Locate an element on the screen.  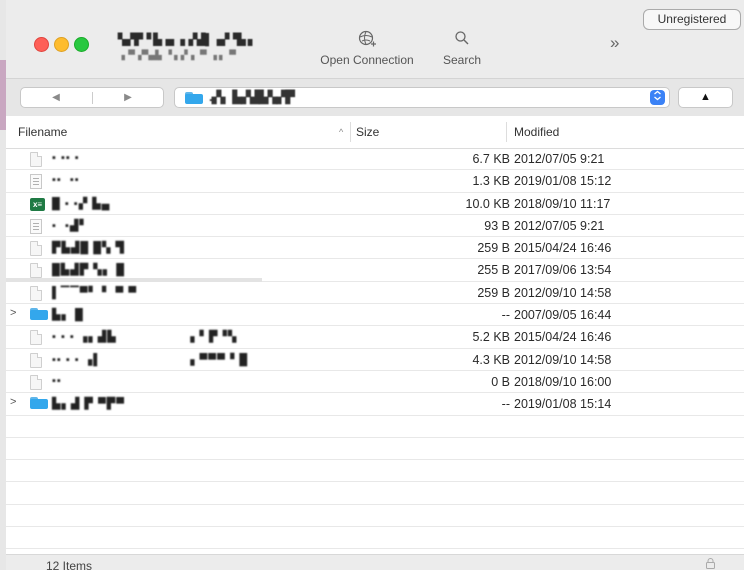
folder-row: > ▙▖▟ ▛ ▀▛▀ -- 2019/01/08 15:14 is located at coordinates (375, 404).